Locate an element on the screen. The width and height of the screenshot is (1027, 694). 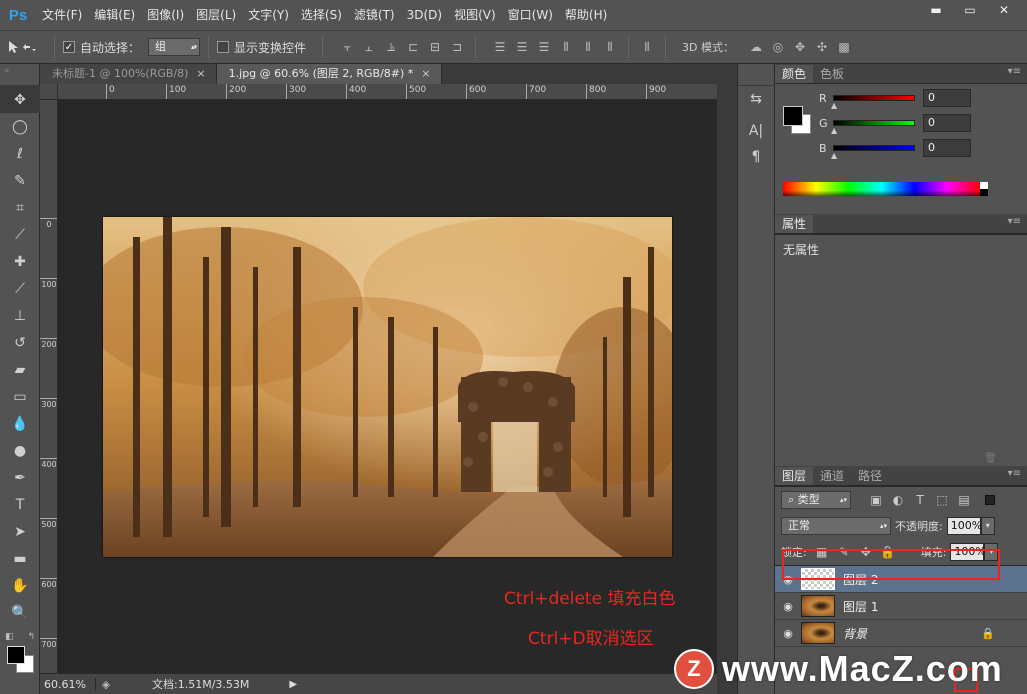
menu-item: 文件(F) is located at coordinates (62, 15).